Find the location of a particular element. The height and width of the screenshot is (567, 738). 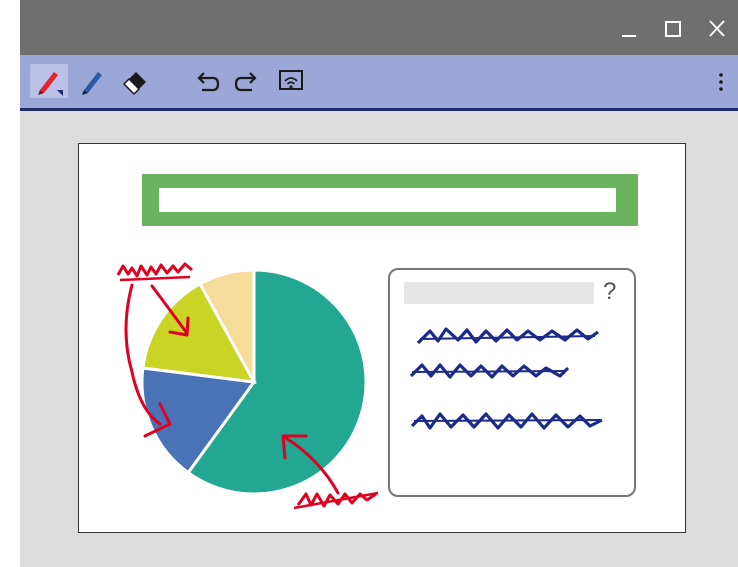

minimize-icon is located at coordinates (630, 28).